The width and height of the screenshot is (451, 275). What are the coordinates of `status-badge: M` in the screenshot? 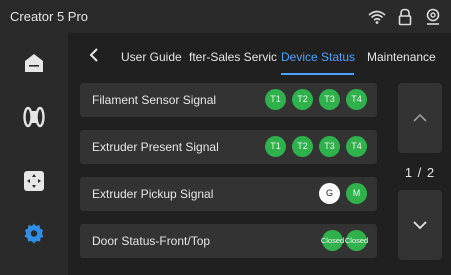 It's located at (356, 193).